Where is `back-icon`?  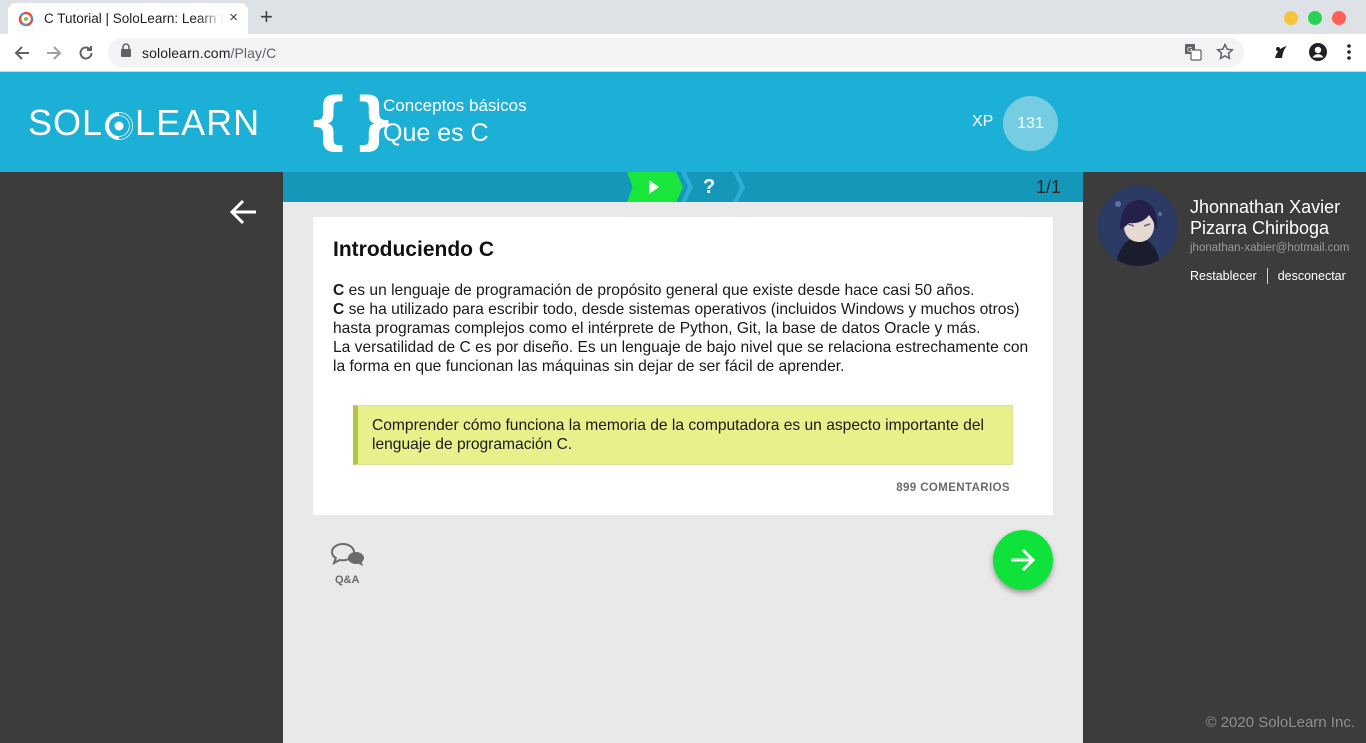 back-icon is located at coordinates (22, 53).